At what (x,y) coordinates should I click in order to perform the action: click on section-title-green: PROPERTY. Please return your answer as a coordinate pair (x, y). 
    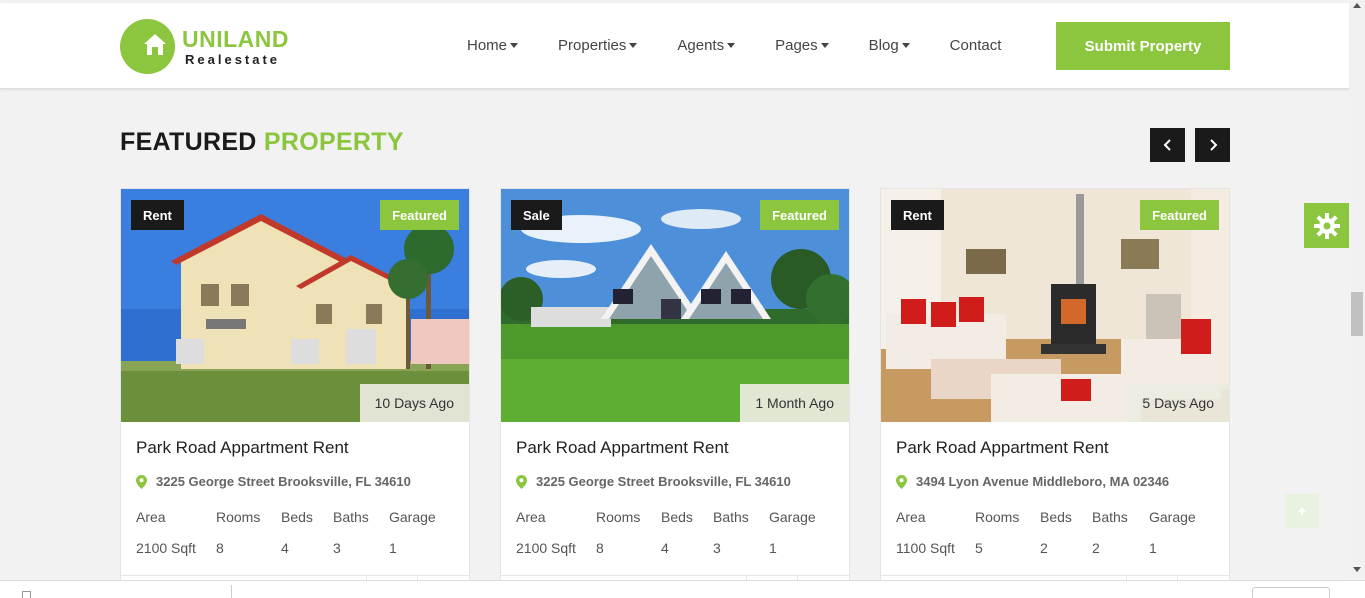
    Looking at the image, I should click on (333, 142).